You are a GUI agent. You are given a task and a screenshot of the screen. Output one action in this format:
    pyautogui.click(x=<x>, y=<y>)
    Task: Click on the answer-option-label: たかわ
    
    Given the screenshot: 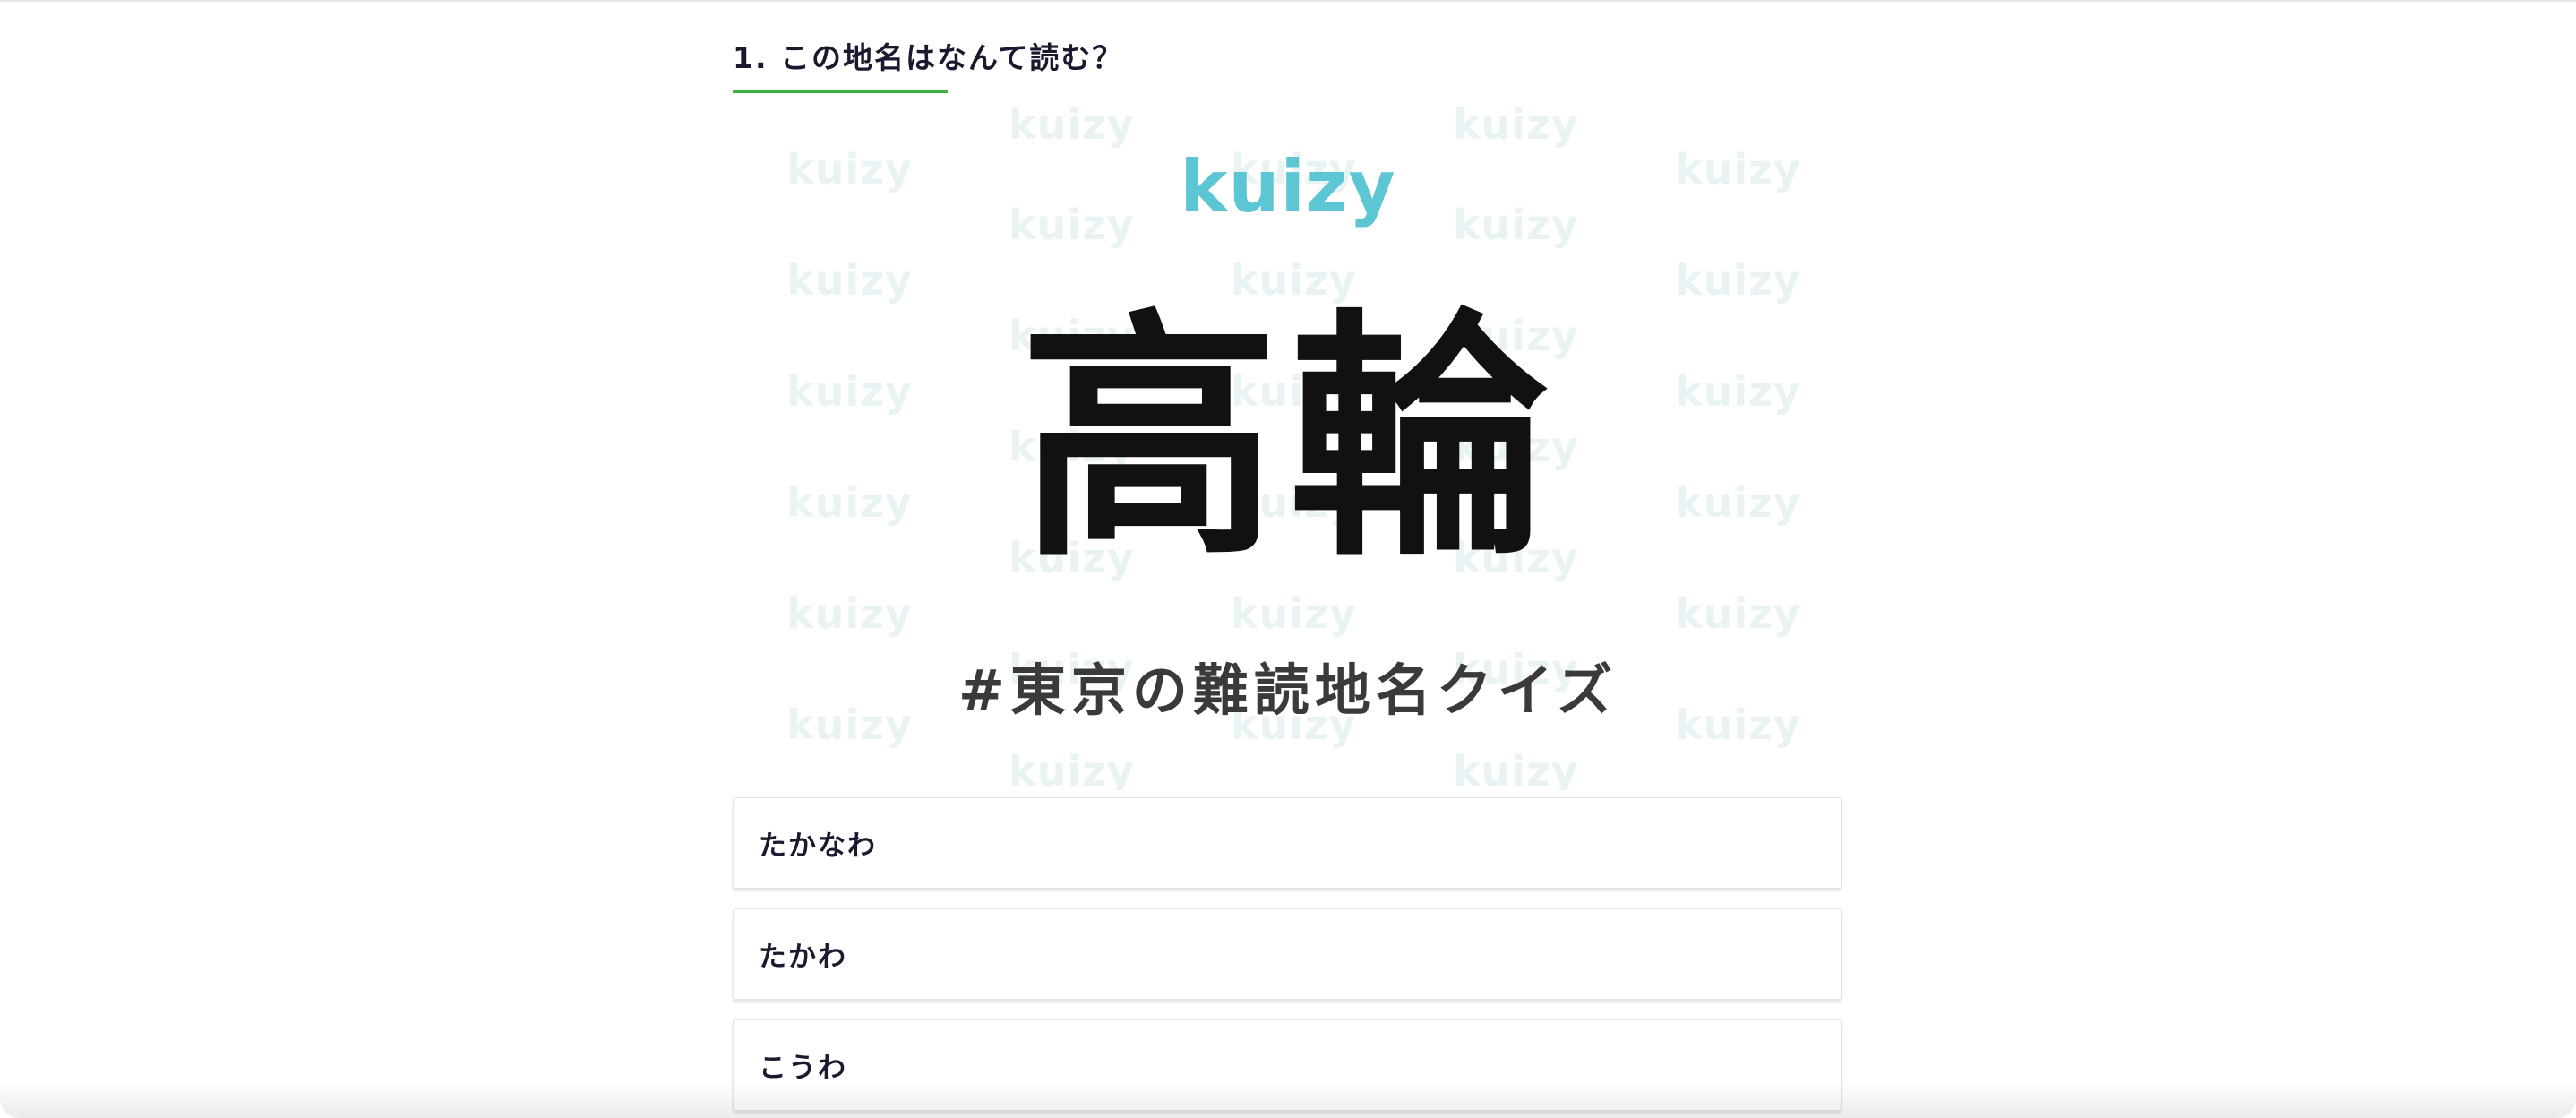 What is the action you would take?
    pyautogui.click(x=803, y=958)
    